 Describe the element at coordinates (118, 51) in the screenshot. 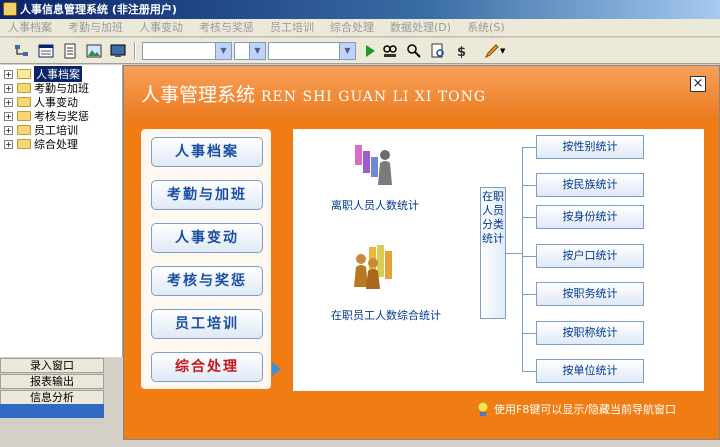

I see `monitor-icon` at that location.